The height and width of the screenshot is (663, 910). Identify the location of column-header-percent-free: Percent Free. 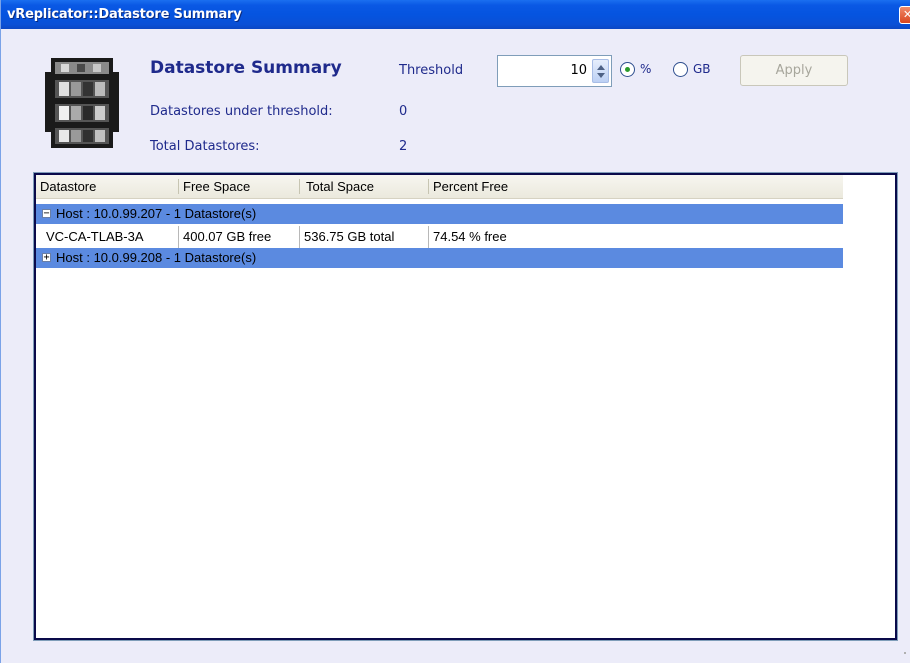
(470, 186).